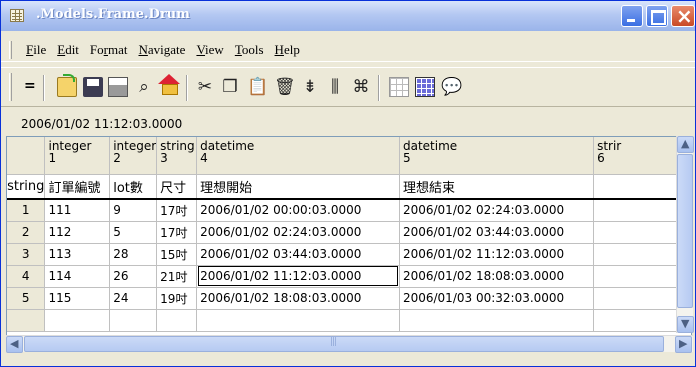 The height and width of the screenshot is (367, 696). Describe the element at coordinates (310, 87) in the screenshot. I see `insert-row-icon: ⇟` at that location.